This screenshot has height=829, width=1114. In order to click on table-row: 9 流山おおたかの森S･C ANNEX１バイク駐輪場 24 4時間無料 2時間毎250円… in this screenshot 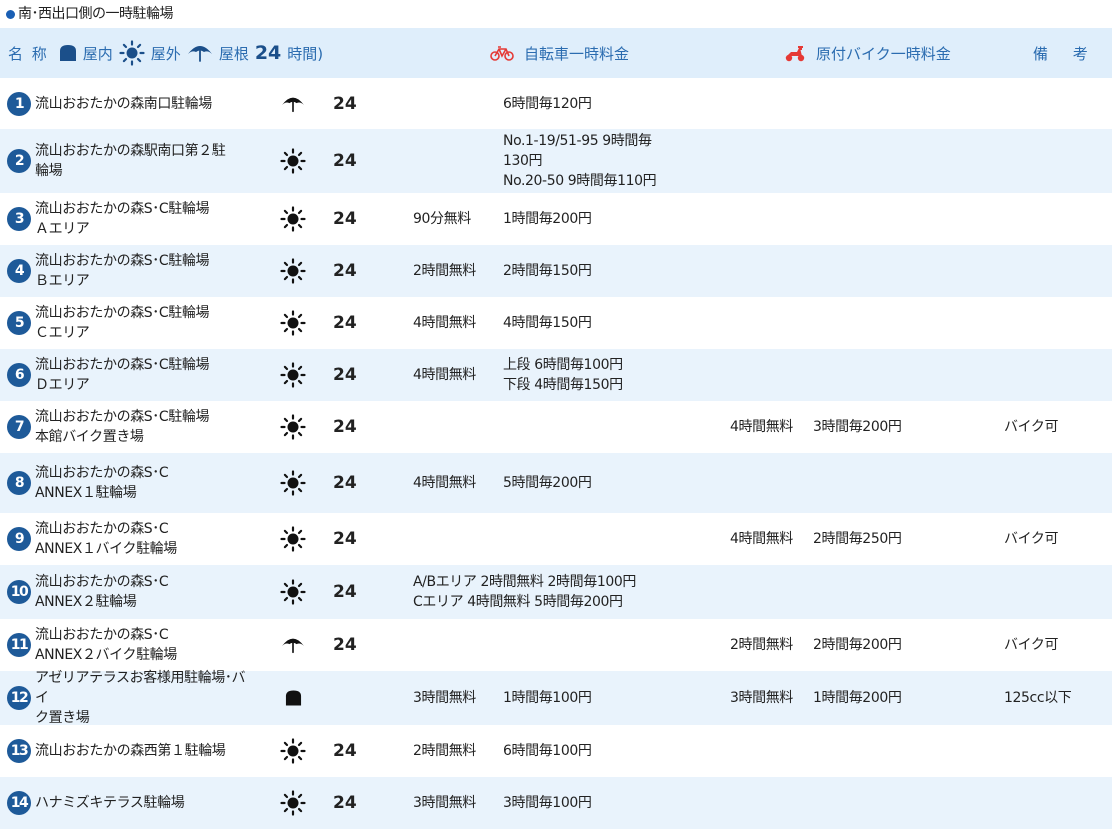, I will do `click(556, 539)`.